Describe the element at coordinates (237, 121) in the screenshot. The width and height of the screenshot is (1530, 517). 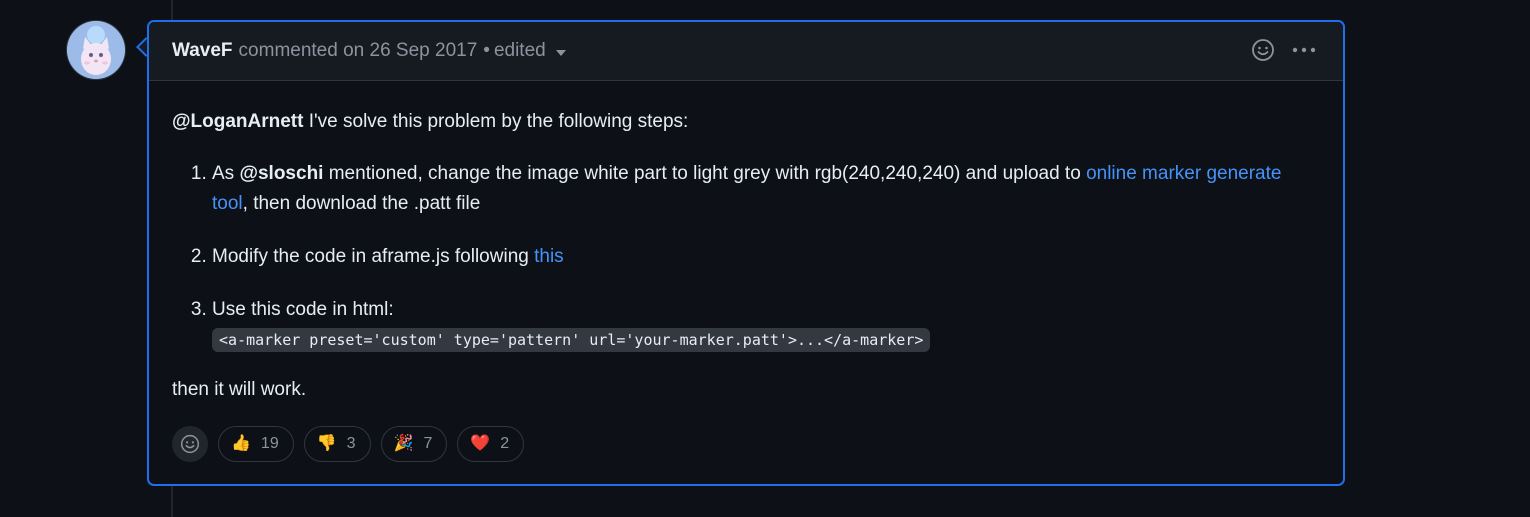
I see `mention-loganarnett: @LoganArnett` at that location.